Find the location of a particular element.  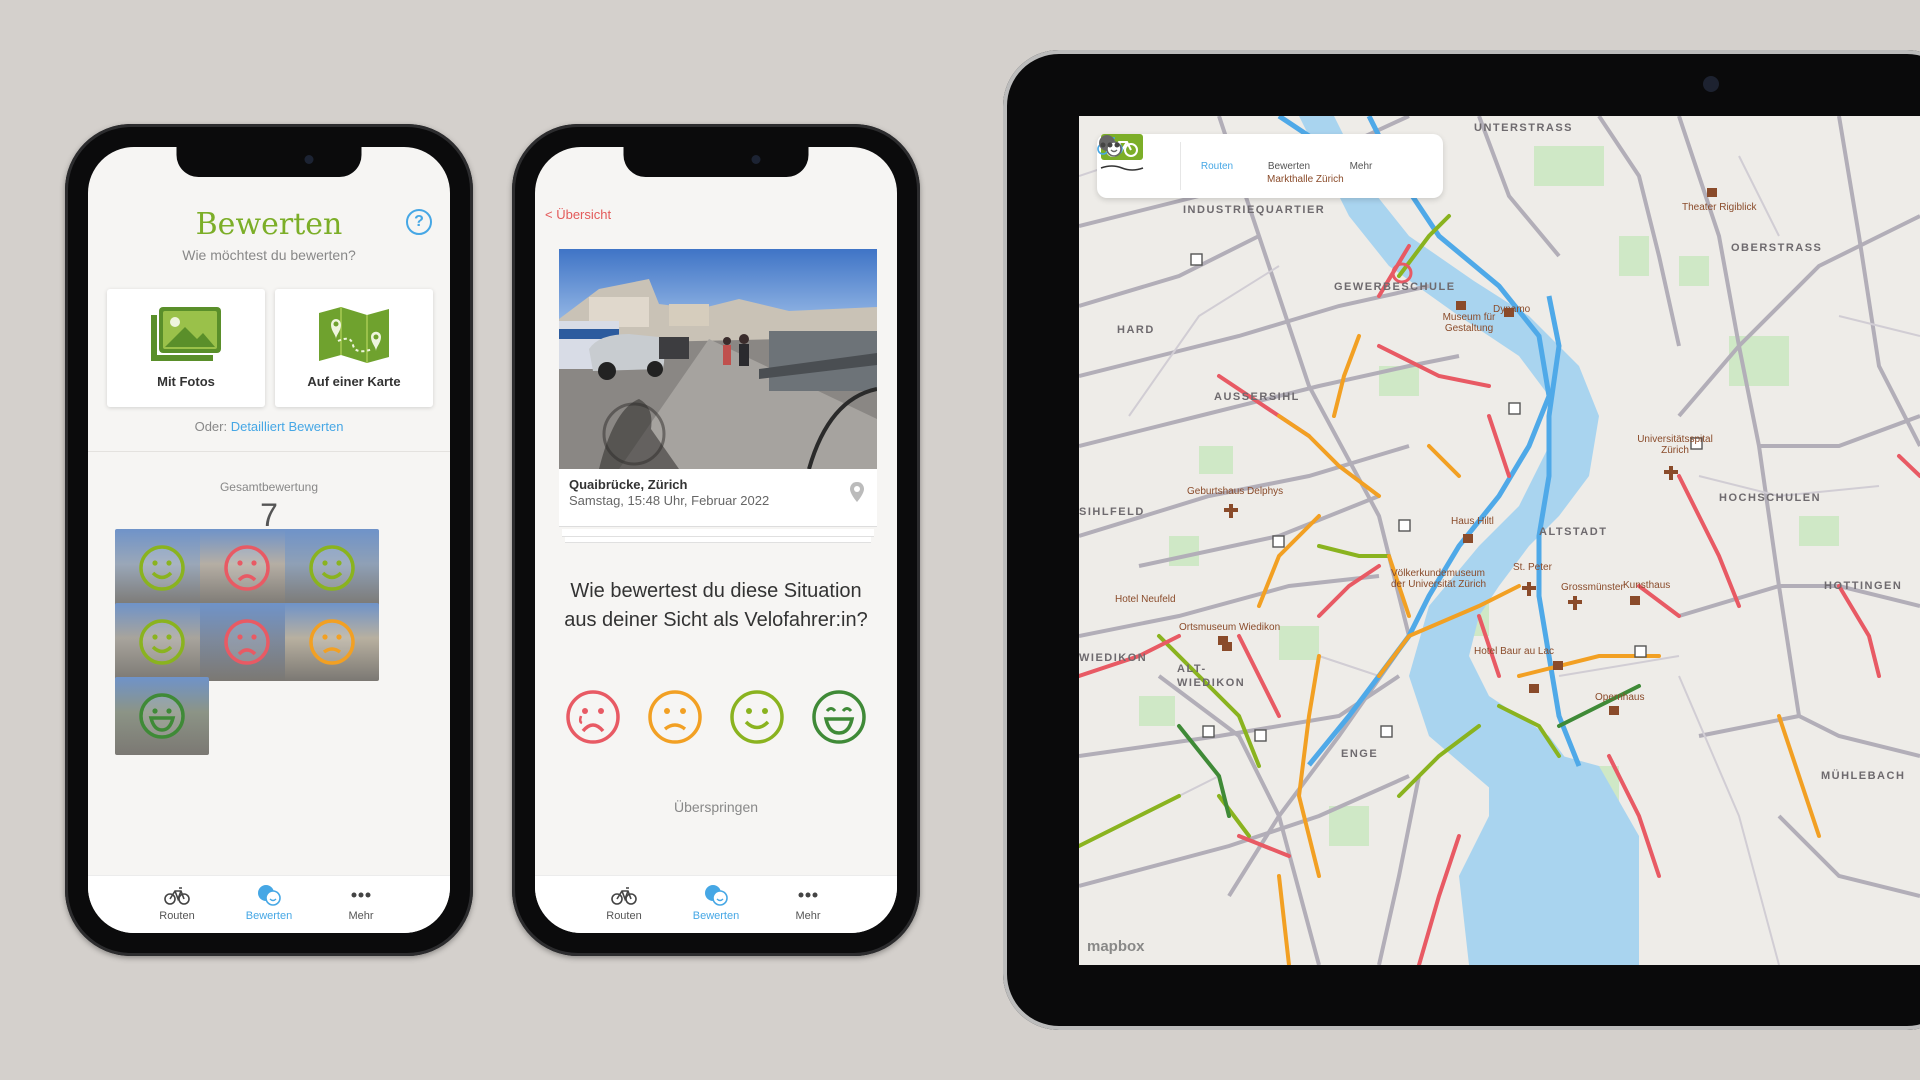

poi-label: Grossmünster is located at coordinates (1592, 587).